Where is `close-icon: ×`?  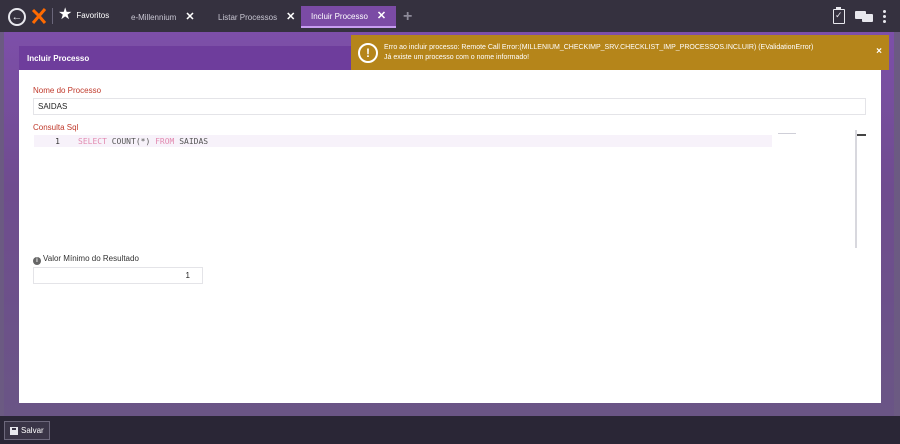
close-icon: × is located at coordinates (879, 51).